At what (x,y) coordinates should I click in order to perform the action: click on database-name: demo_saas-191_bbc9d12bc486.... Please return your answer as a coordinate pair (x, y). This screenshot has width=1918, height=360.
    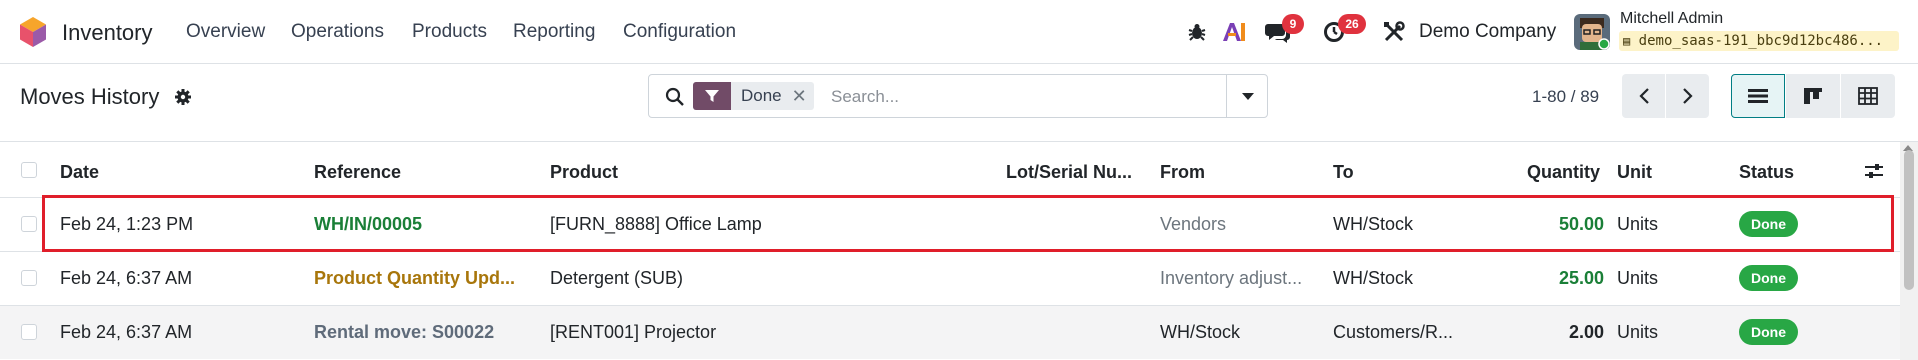
    Looking at the image, I should click on (1761, 41).